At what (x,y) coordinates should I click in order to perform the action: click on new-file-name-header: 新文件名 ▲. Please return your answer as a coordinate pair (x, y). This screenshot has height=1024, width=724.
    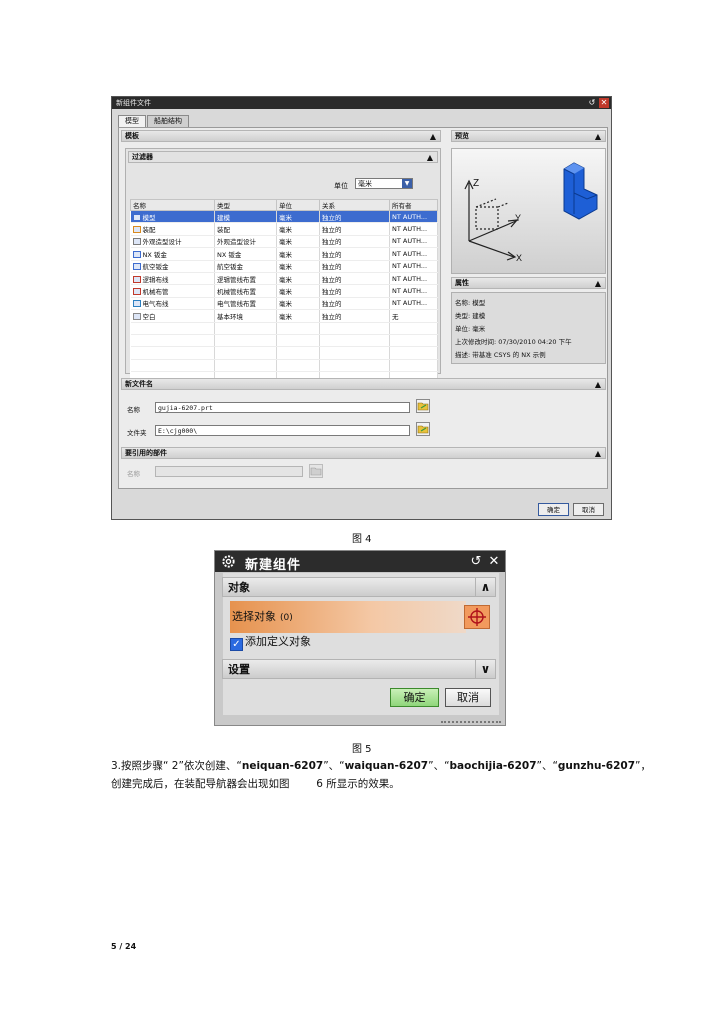
    Looking at the image, I should click on (363, 384).